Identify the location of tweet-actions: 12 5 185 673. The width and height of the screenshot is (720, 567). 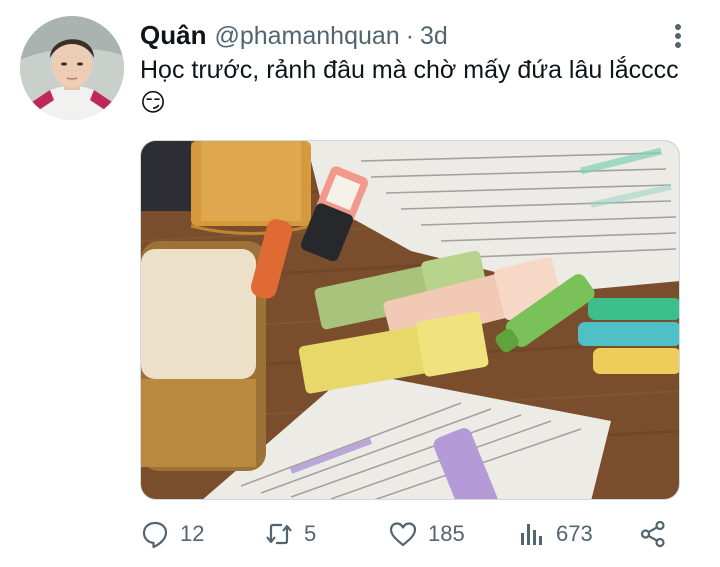
(410, 534).